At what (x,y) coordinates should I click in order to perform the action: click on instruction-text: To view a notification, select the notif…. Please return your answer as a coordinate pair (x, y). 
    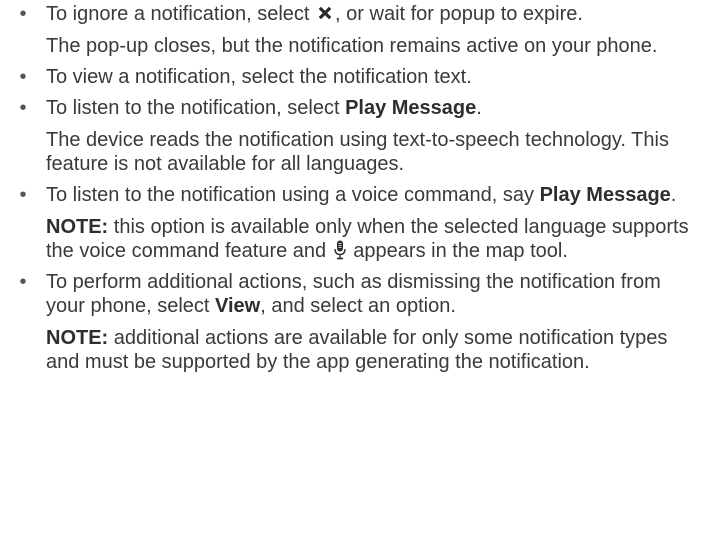
    Looking at the image, I should click on (259, 77).